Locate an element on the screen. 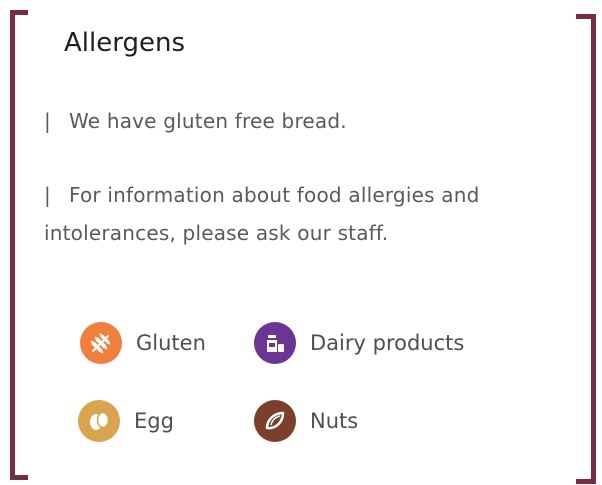  right-bracket-decoration is located at coordinates (586, 249).